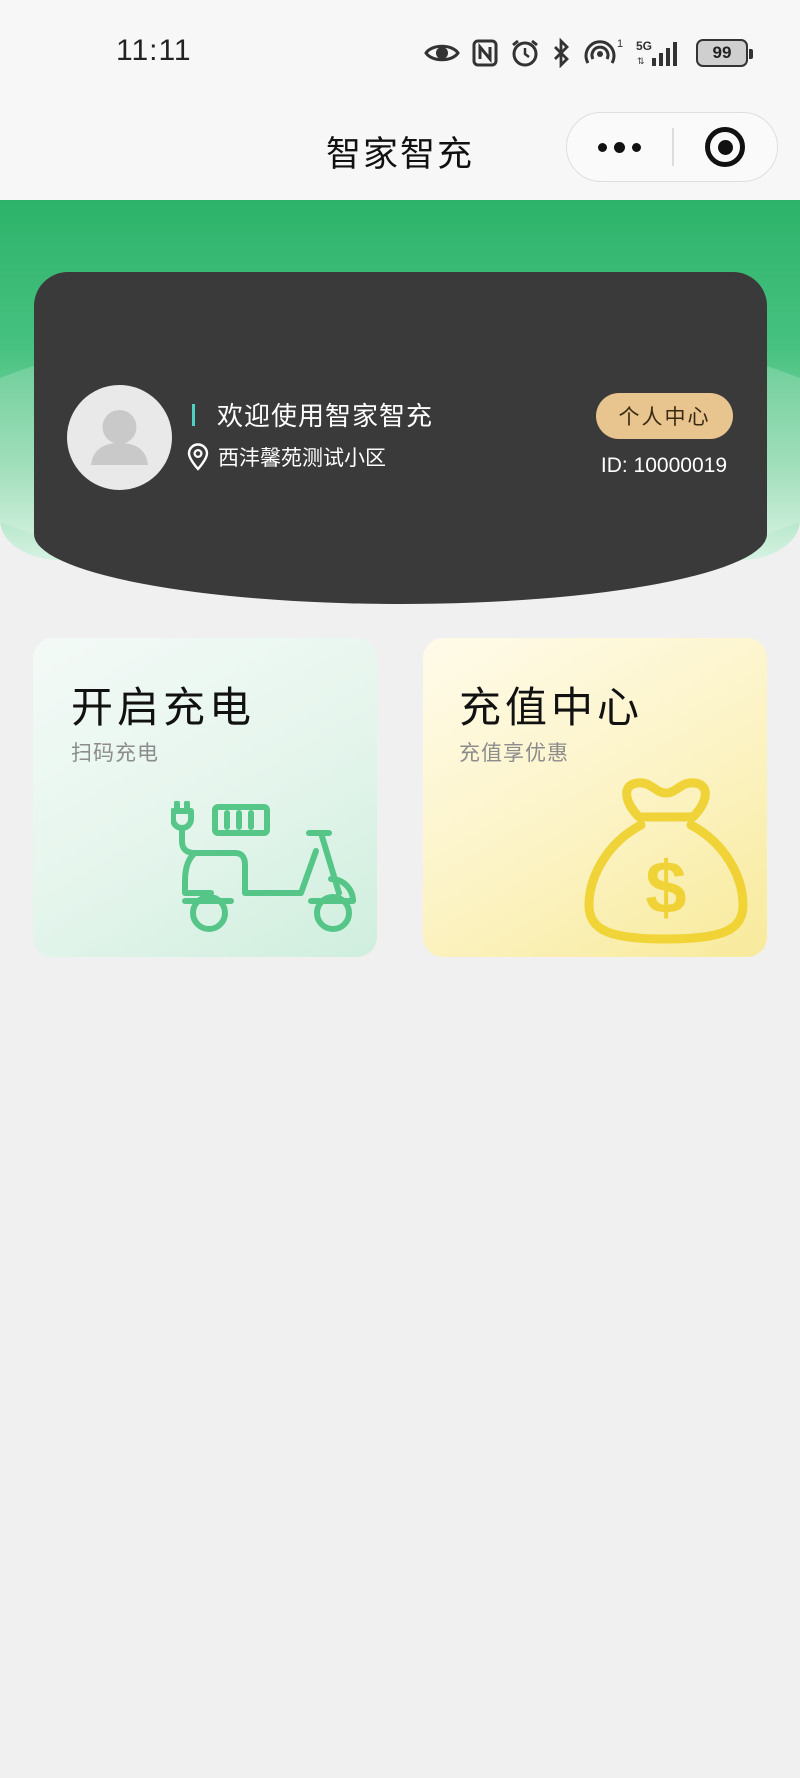 The image size is (800, 1778). I want to click on status-icons: 1 5G ⇅ 99, so click(588, 53).